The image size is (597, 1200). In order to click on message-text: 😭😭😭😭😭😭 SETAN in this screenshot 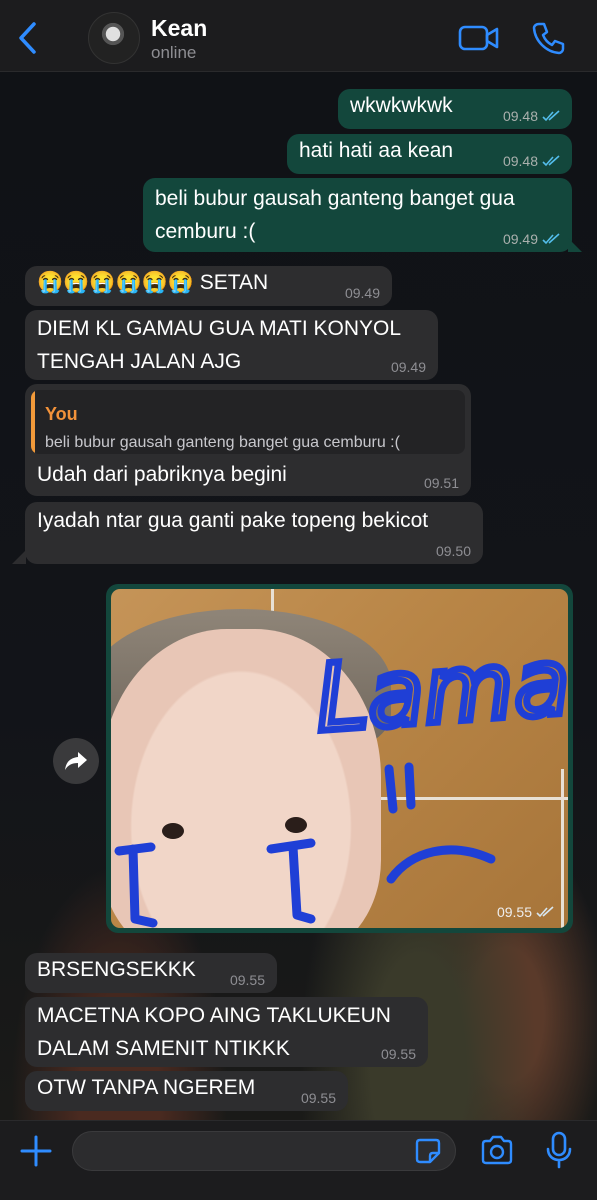, I will do `click(153, 282)`.